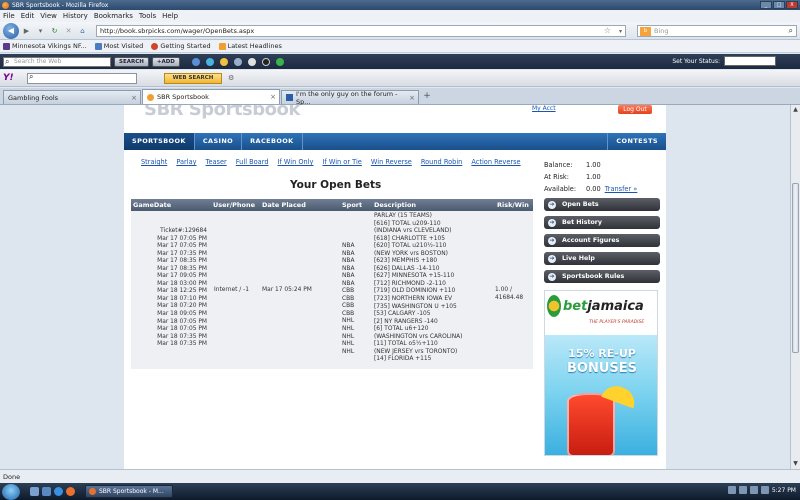  I want to click on toolbar-search-button: SEARCH, so click(131, 61).